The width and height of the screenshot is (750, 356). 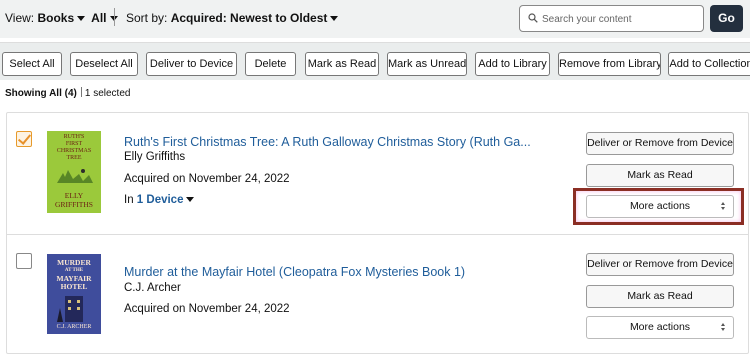 I want to click on showing-count: Showing All (4), so click(x=41, y=93).